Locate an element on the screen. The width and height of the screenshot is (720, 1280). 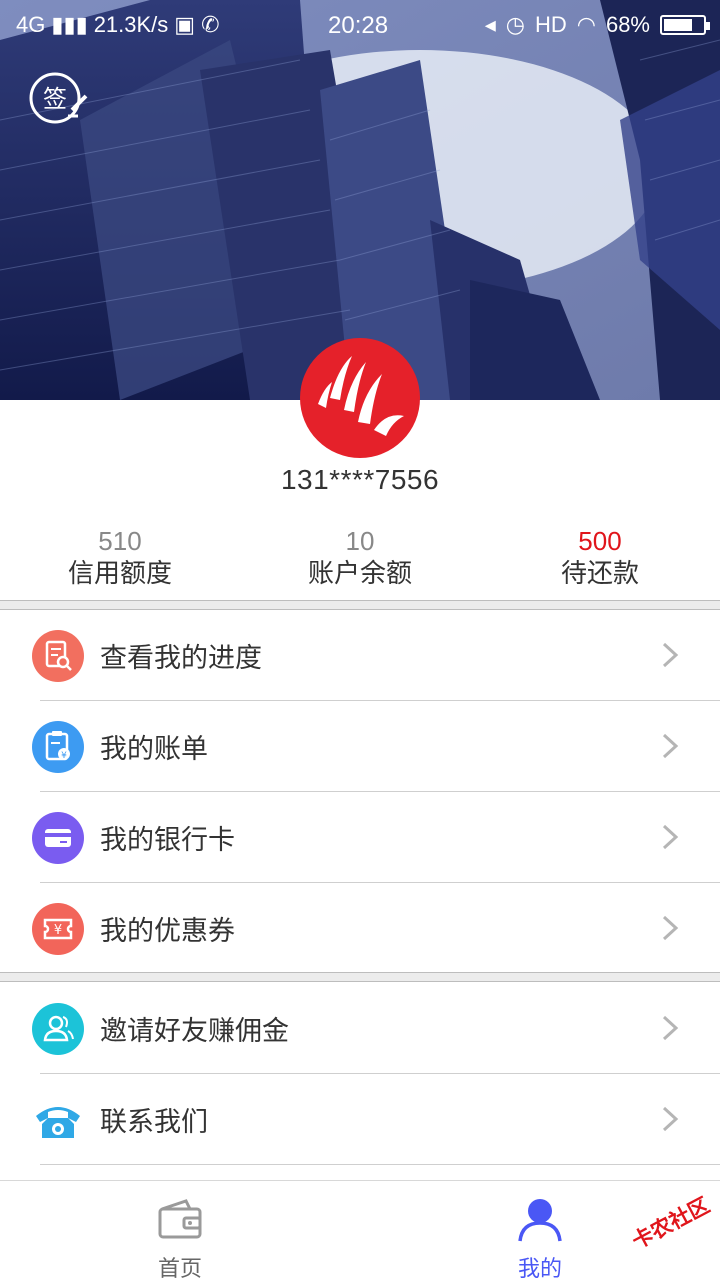
claw-logo-icon is located at coordinates (361, 396).